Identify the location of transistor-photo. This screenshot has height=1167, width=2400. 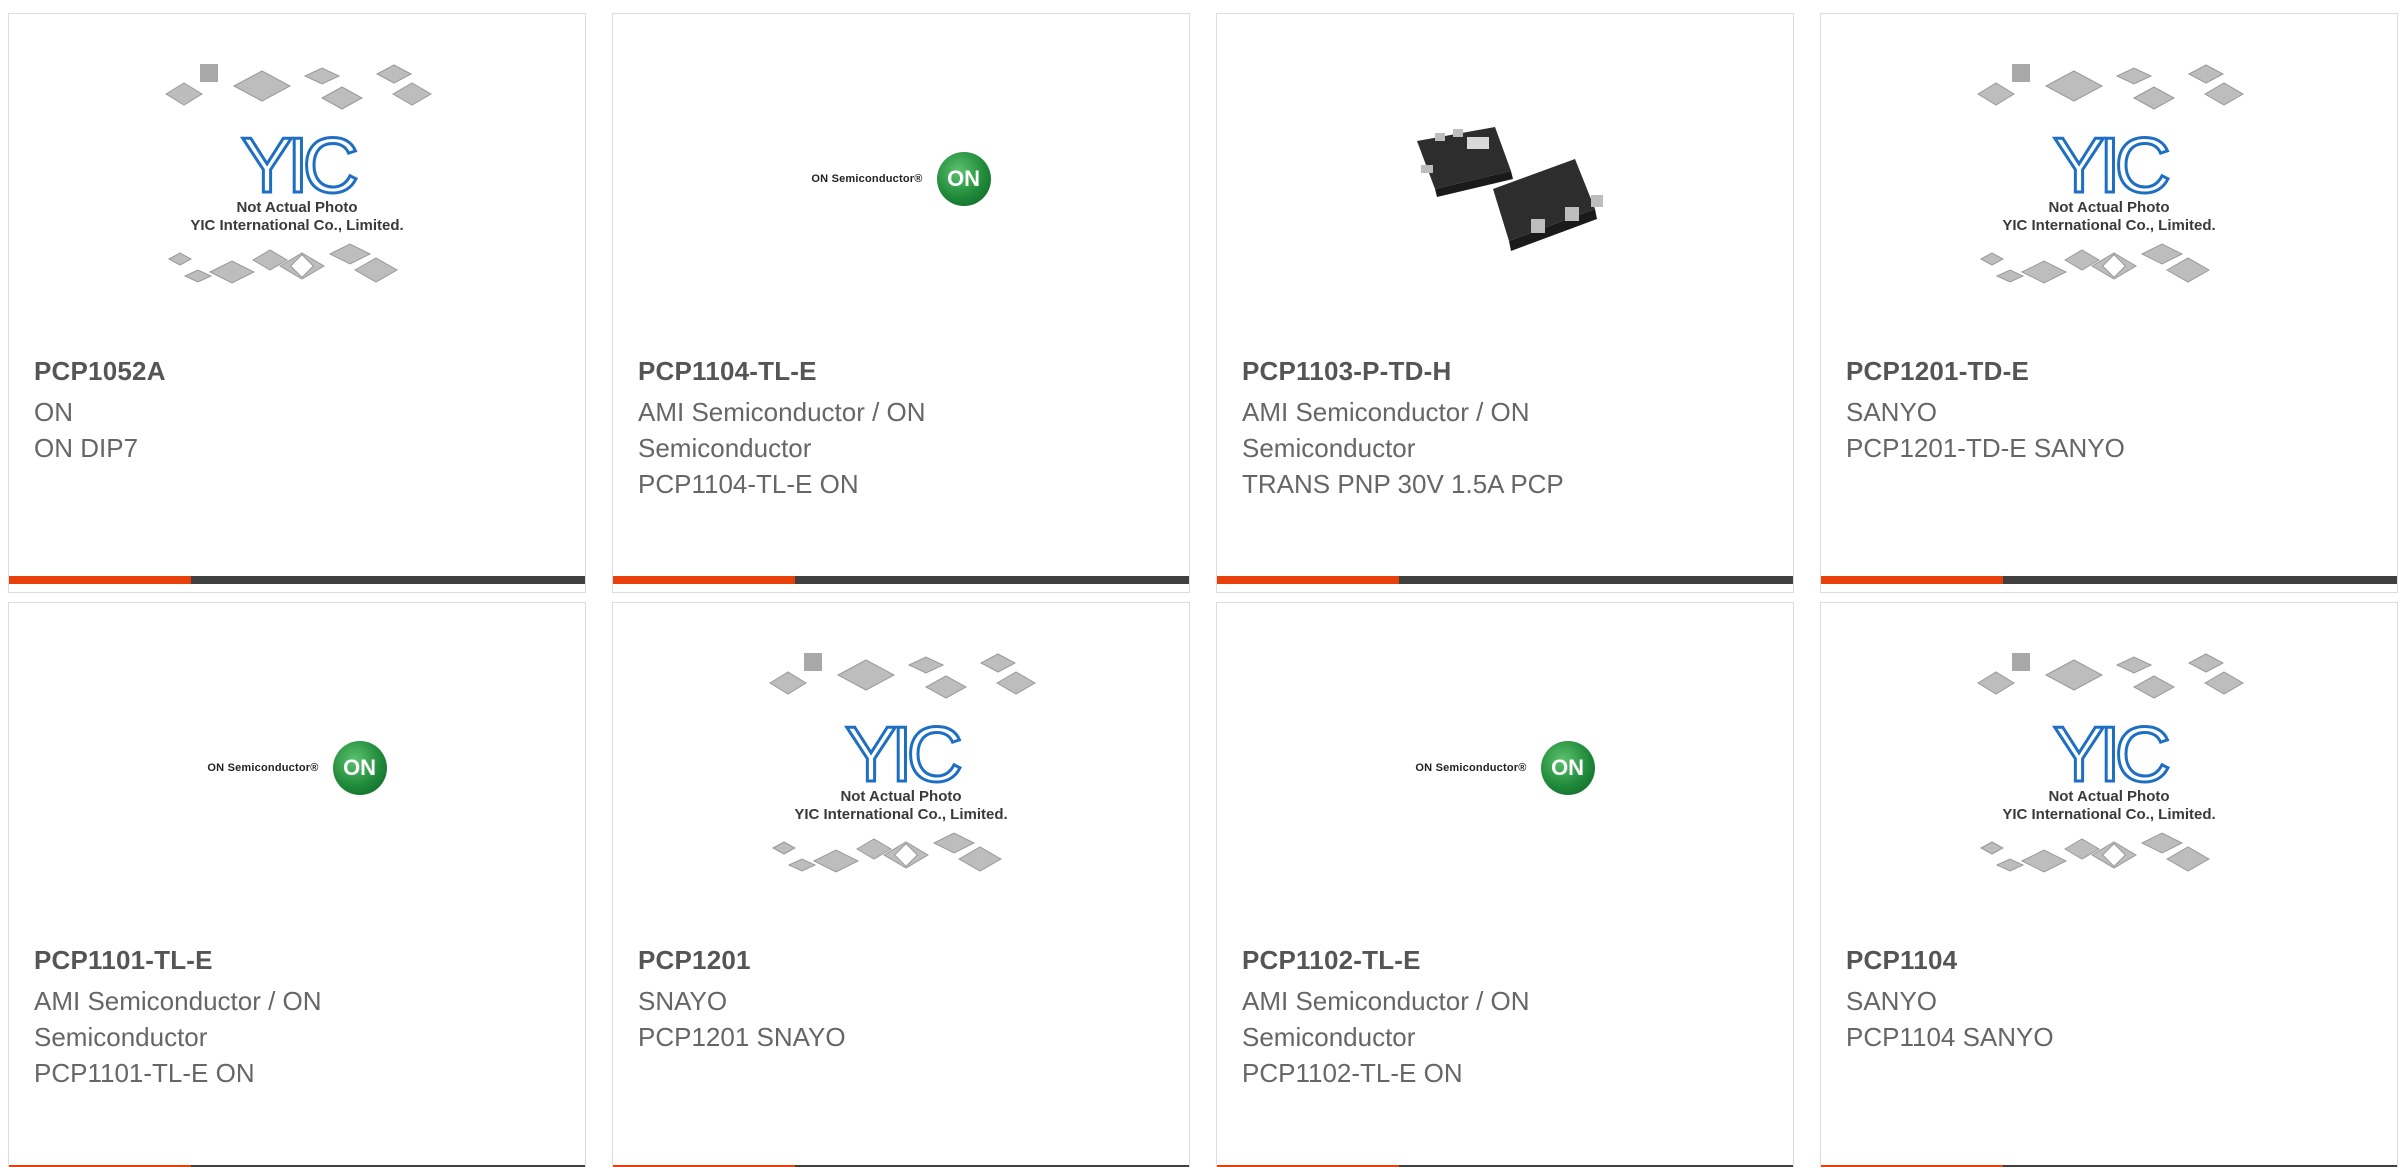
(1505, 179).